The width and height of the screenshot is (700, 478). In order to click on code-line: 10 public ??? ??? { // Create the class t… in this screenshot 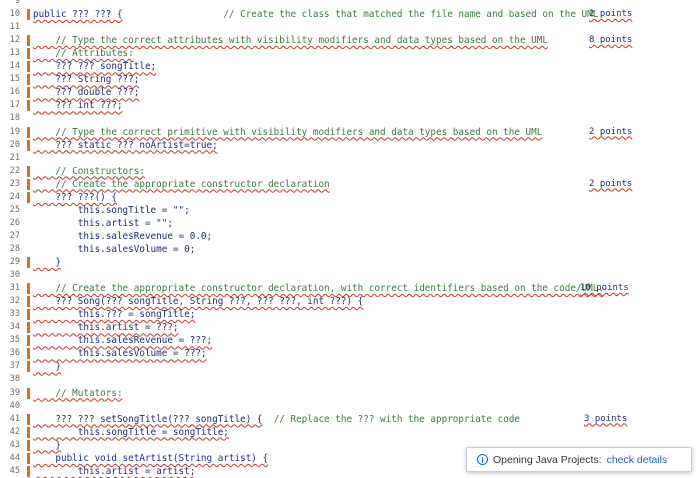, I will do `click(350, 14)`.